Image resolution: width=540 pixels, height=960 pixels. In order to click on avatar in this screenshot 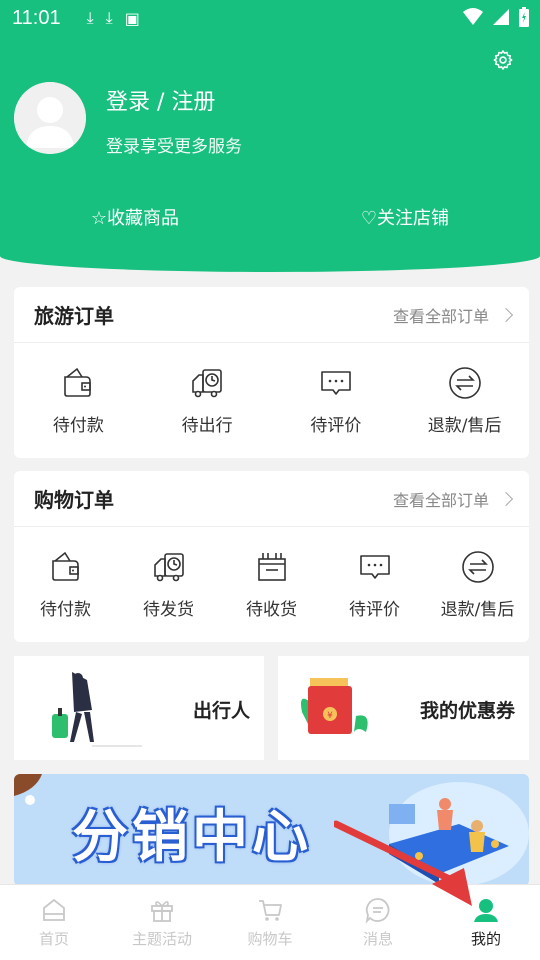, I will do `click(50, 118)`.